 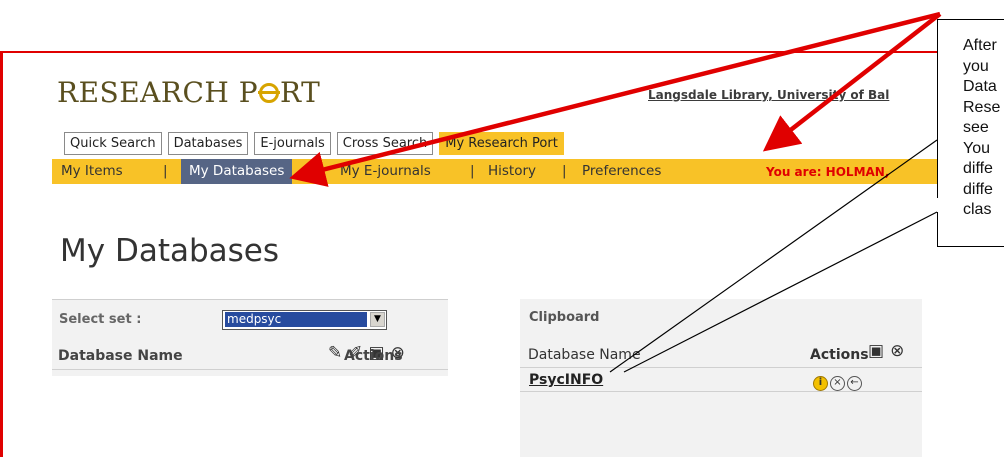 I want to click on column-database-name: Database Name, so click(x=120, y=356).